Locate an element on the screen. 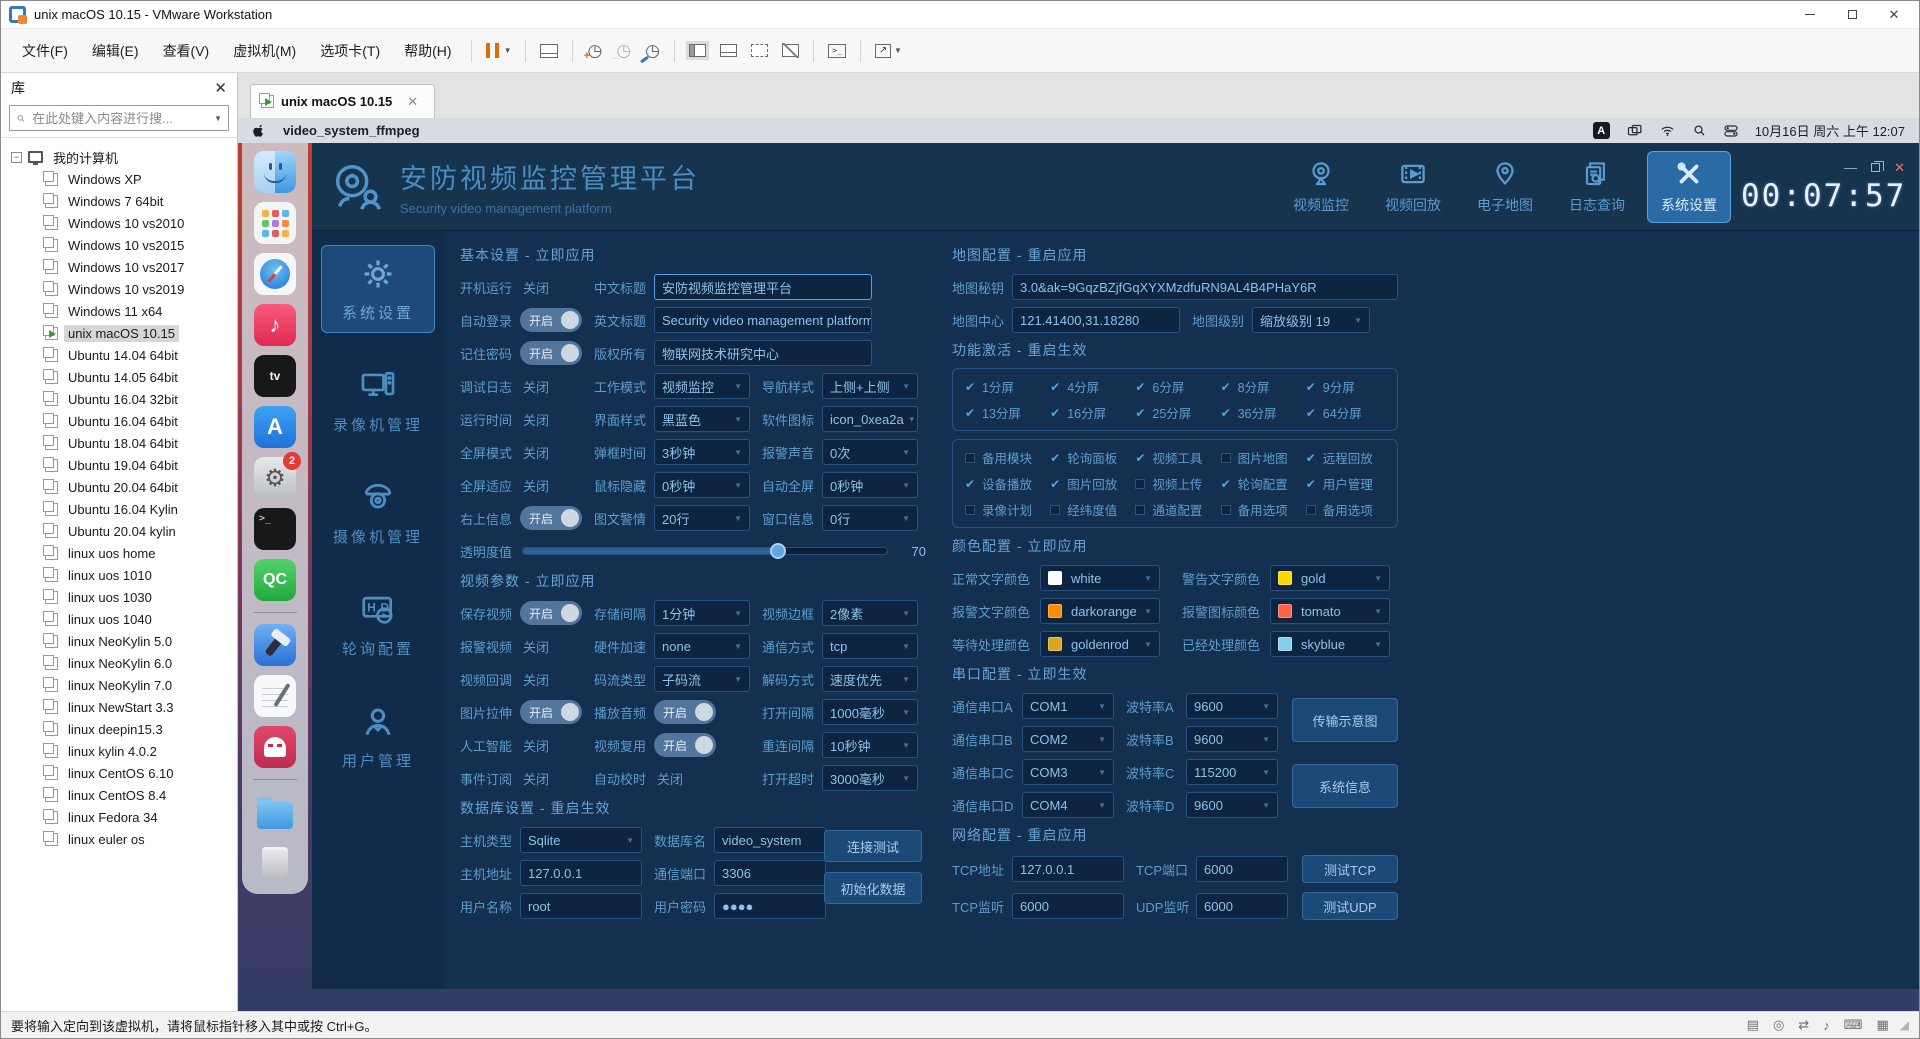  feature-checkbox: 25分屏 is located at coordinates (1174, 412).